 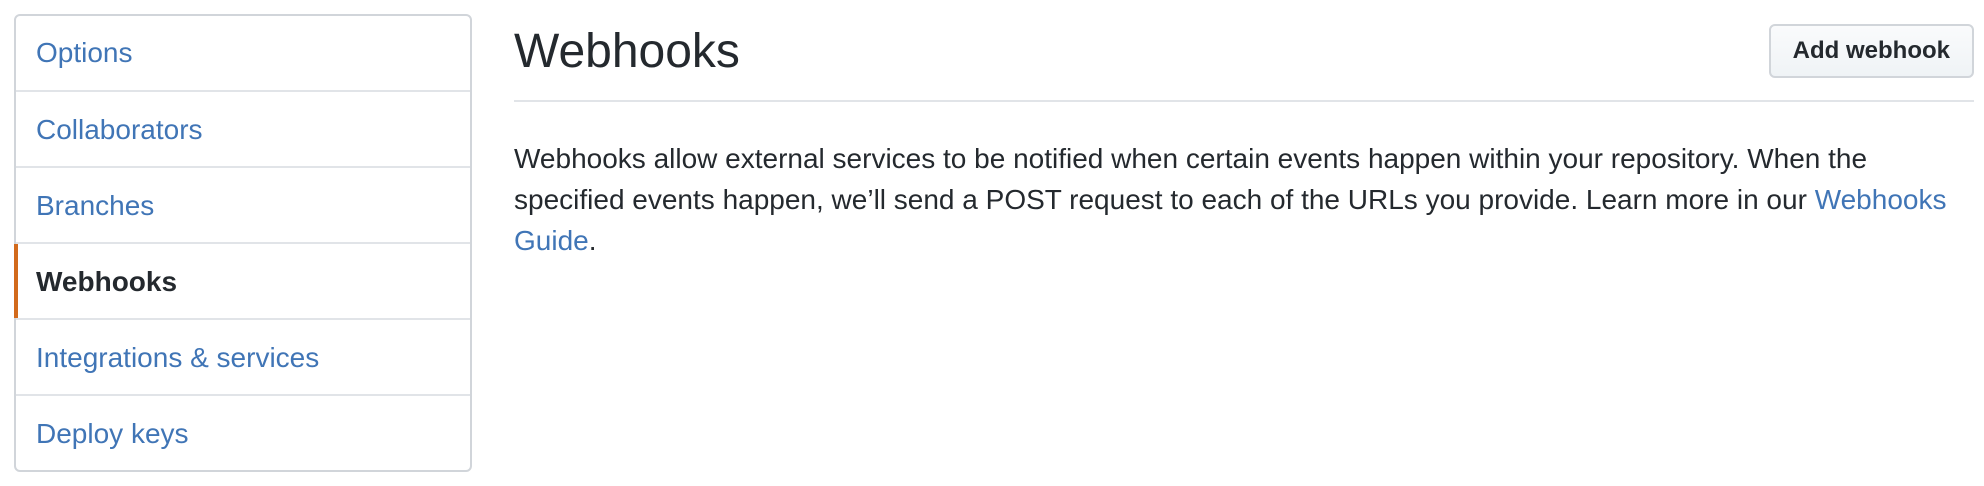 What do you see at coordinates (592, 240) in the screenshot?
I see `description-end: .` at bounding box center [592, 240].